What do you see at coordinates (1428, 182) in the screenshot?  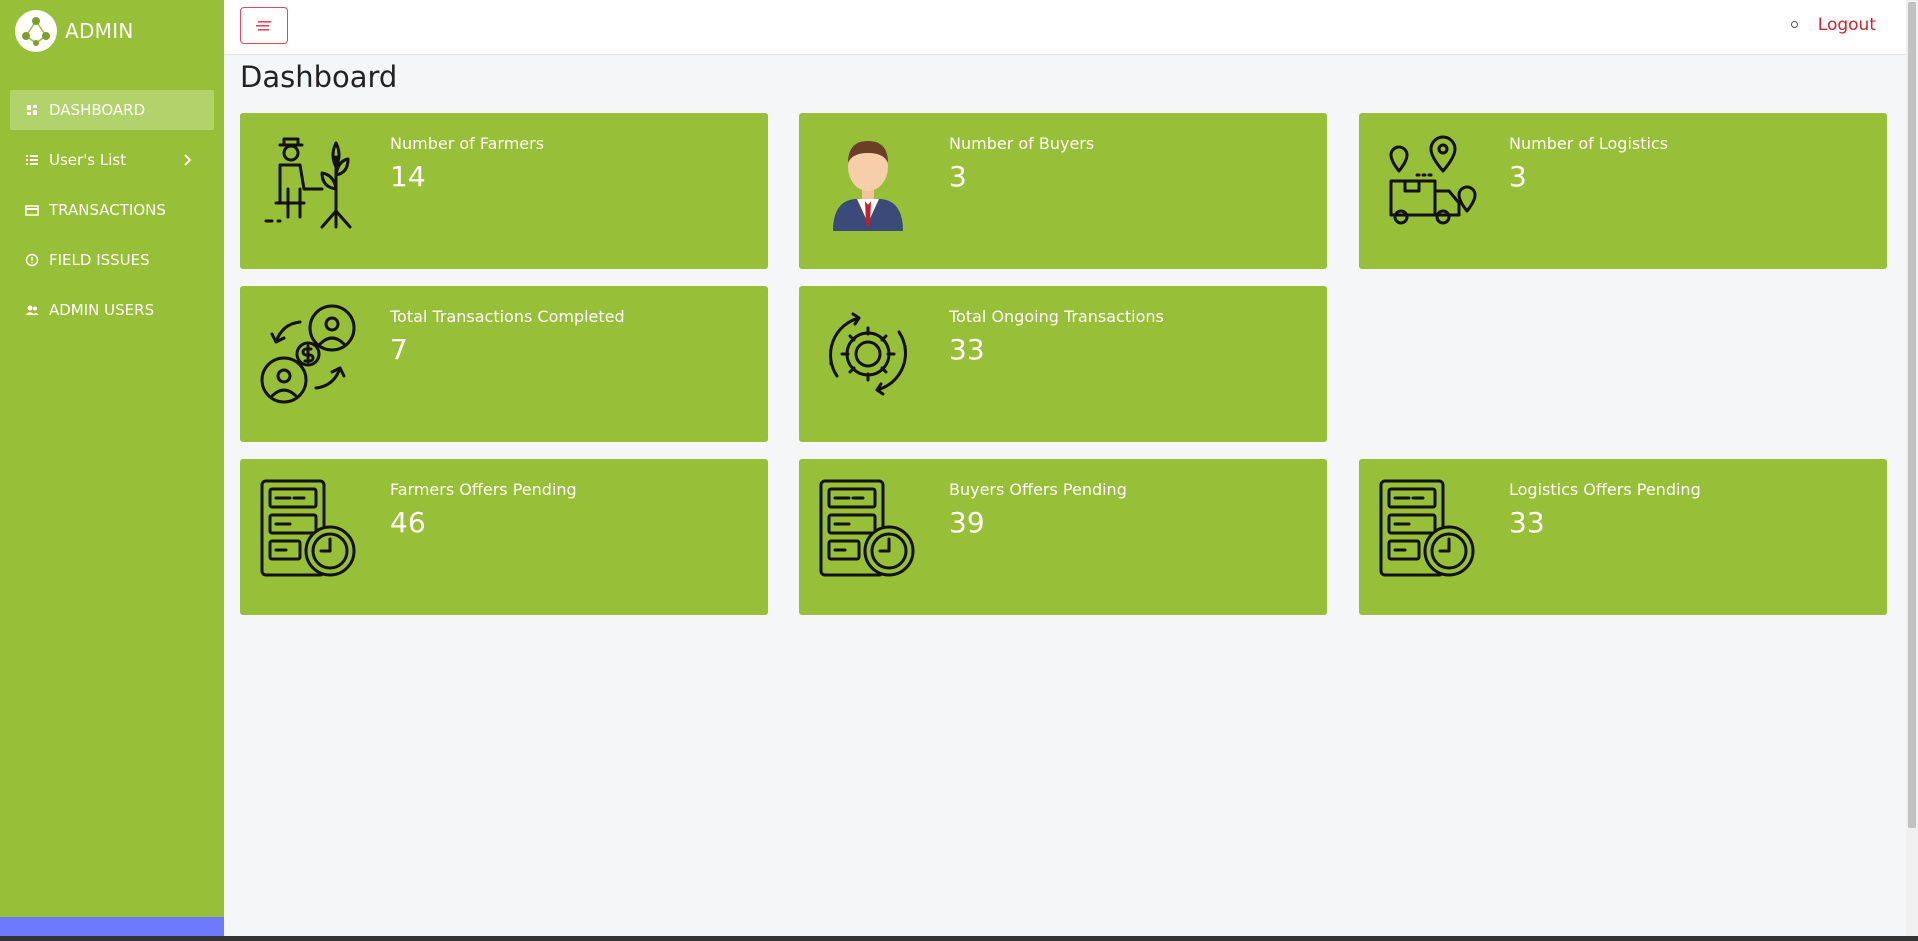 I see `logistics-truck-icon` at bounding box center [1428, 182].